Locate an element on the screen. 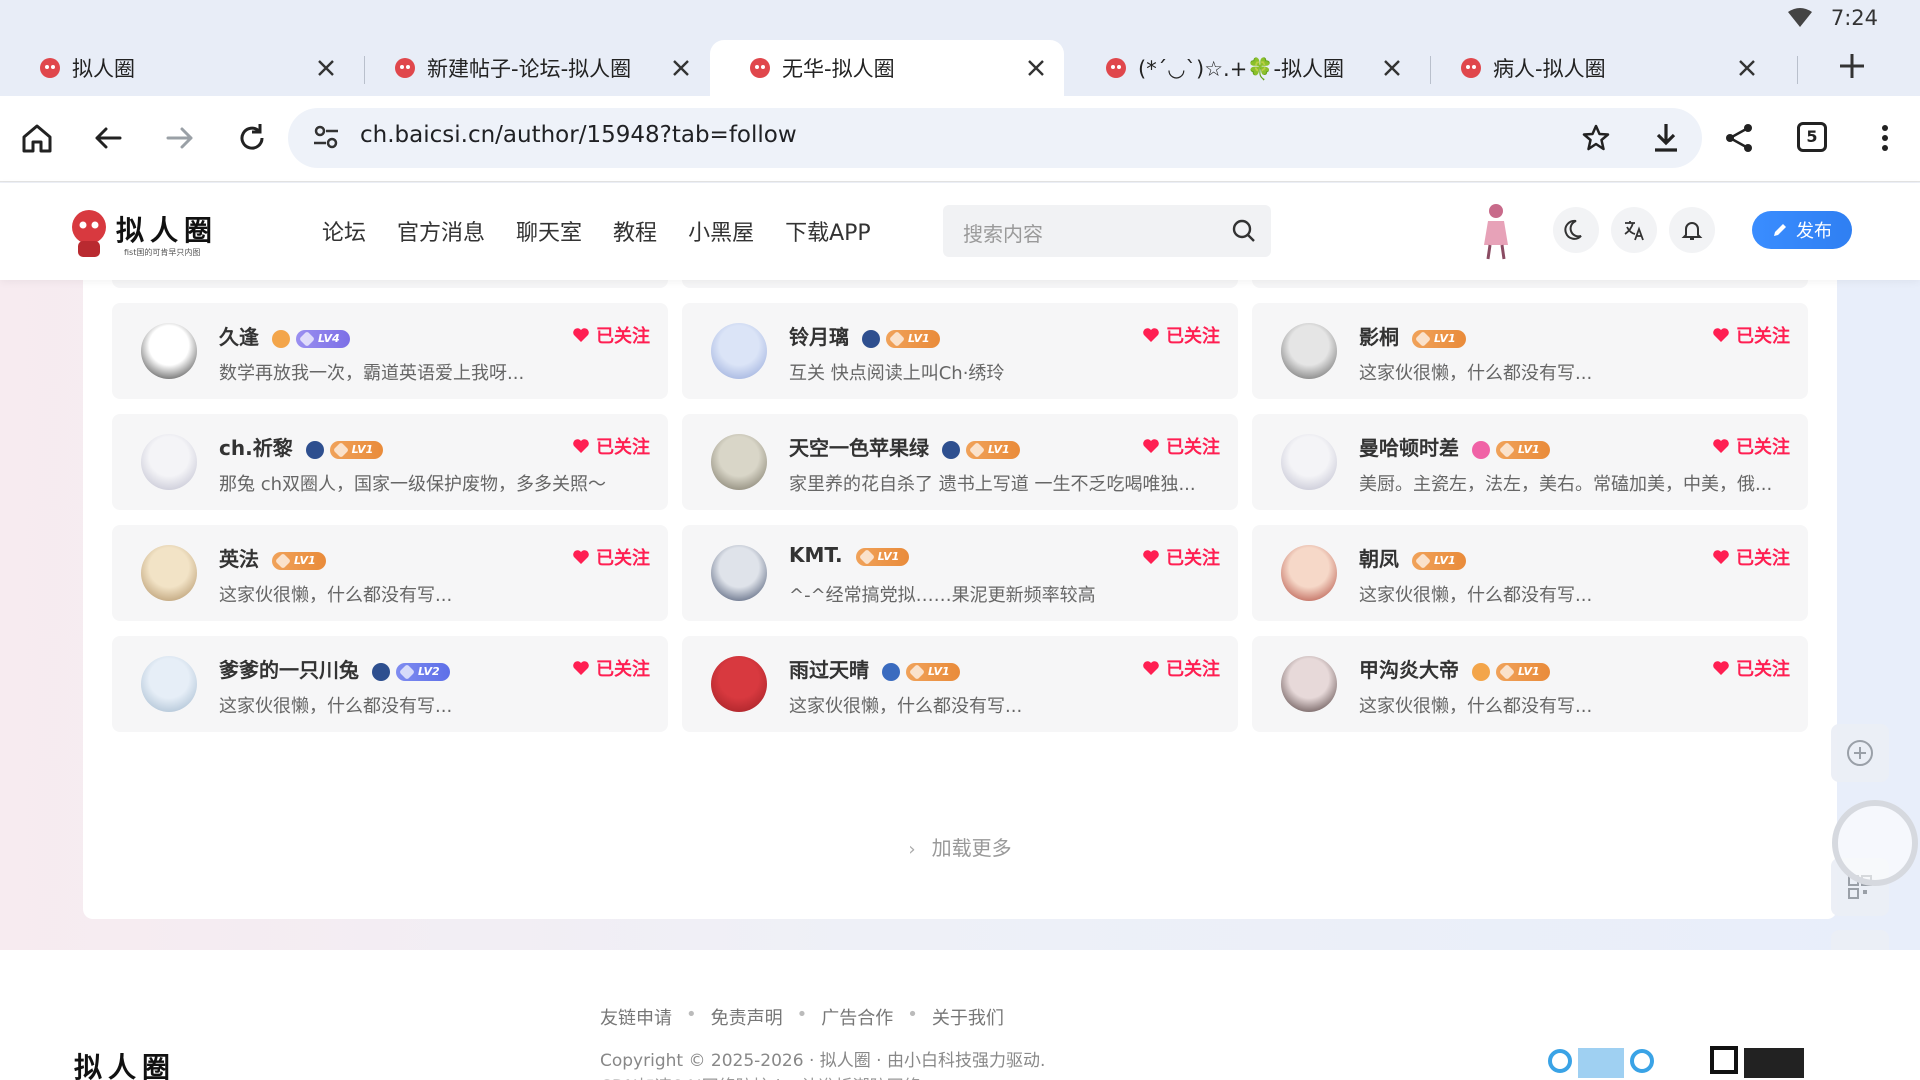 This screenshot has width=1920, height=1080. nav-item-forum: 论坛 is located at coordinates (344, 231).